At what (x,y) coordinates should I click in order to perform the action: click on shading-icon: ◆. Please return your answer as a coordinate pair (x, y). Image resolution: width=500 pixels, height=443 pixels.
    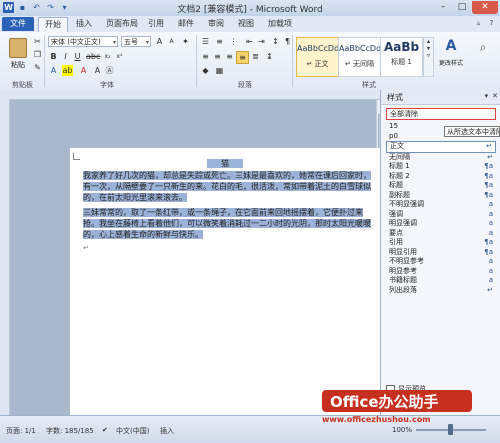
    Looking at the image, I should click on (205, 70).